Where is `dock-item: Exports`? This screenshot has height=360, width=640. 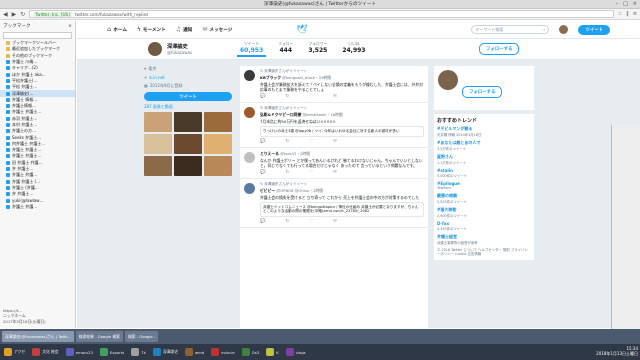 dock-item: Exports is located at coordinates (112, 352).